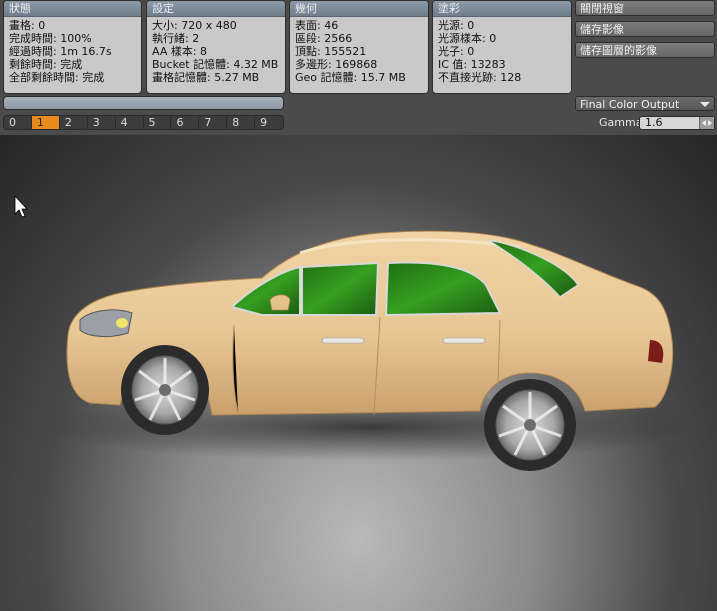 The height and width of the screenshot is (611, 717). What do you see at coordinates (706, 123) in the screenshot?
I see `spinner-arrows-icon` at bounding box center [706, 123].